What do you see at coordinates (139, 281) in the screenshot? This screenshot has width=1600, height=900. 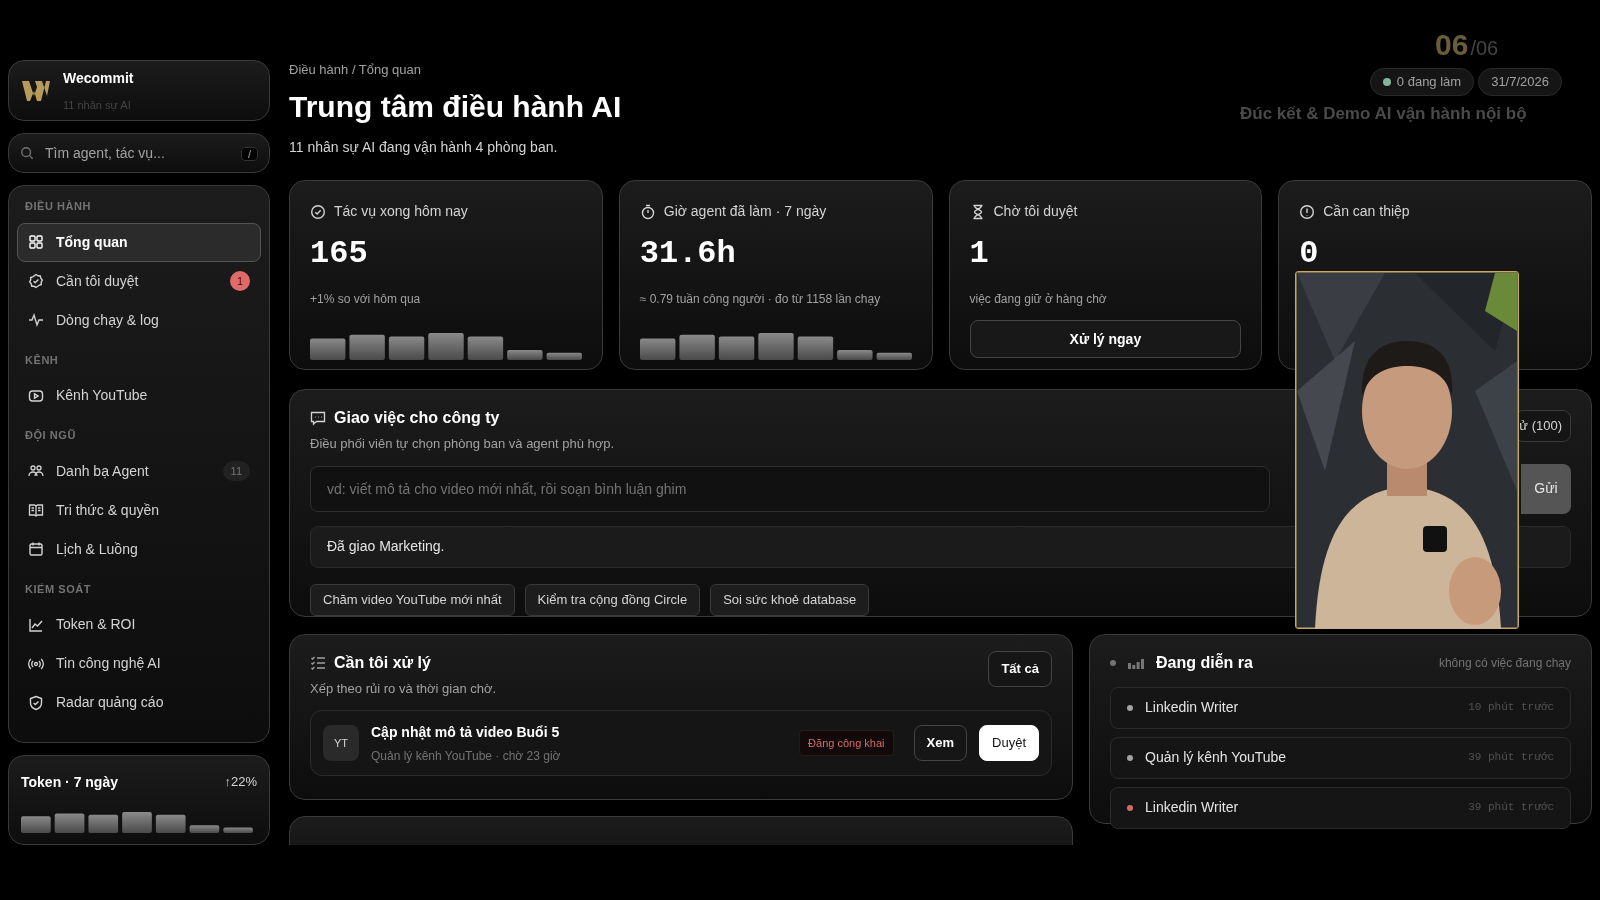 I see `nav-item: Cần tôi duyệt 1` at bounding box center [139, 281].